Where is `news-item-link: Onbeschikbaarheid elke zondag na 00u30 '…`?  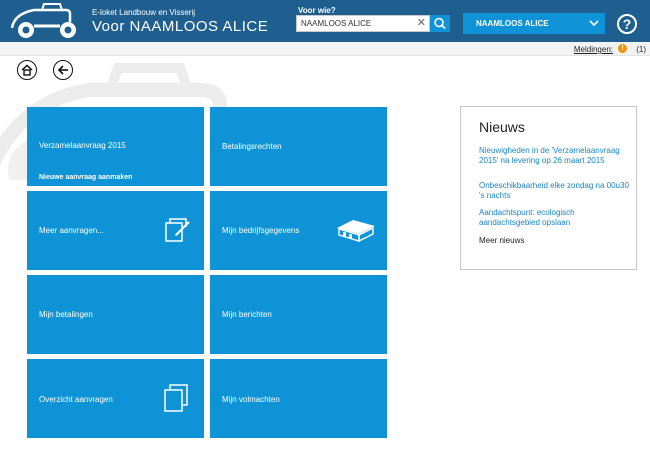 news-item-link: Onbeschikbaarheid elke zondag na 00u30 '… is located at coordinates (554, 191).